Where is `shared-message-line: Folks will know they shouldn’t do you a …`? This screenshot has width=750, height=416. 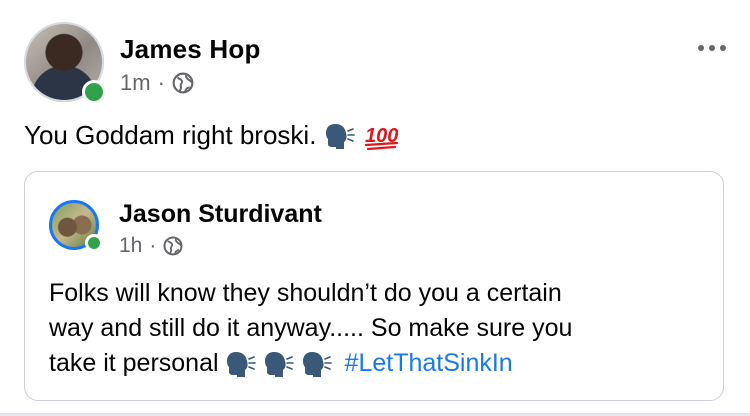 shared-message-line: Folks will know they shouldn’t do you a … is located at coordinates (379, 293).